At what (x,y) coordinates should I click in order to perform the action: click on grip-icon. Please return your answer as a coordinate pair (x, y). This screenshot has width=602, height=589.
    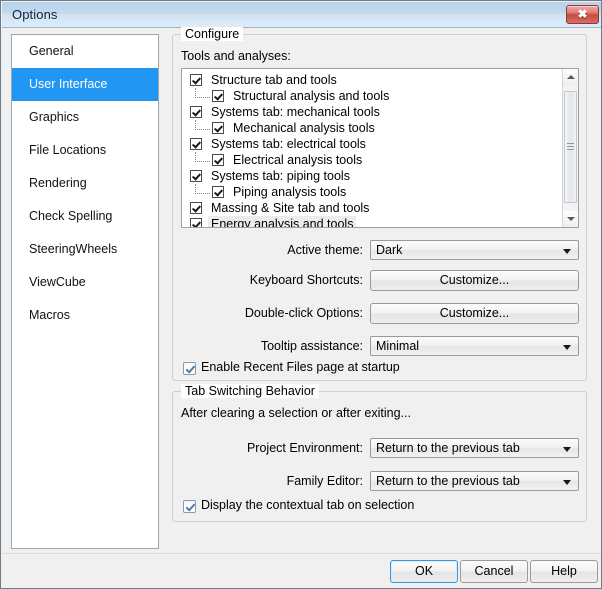
    Looking at the image, I should click on (570, 147).